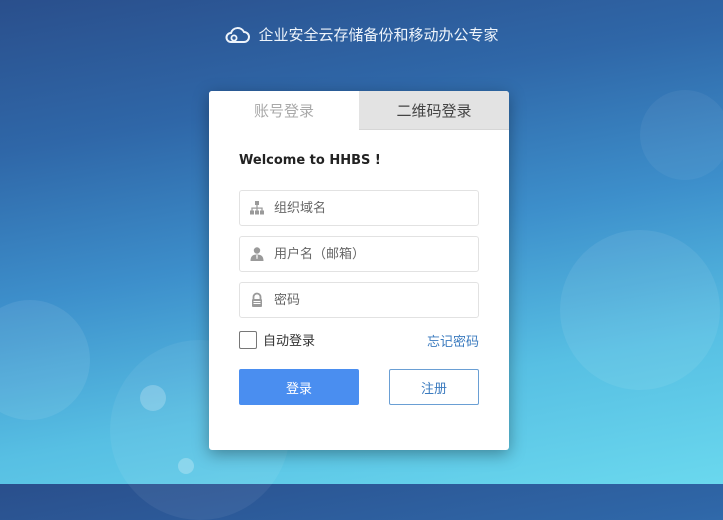 The image size is (723, 520). Describe the element at coordinates (378, 35) in the screenshot. I see `slogan-text: 企业安全云存储备份和移动办公专家` at that location.